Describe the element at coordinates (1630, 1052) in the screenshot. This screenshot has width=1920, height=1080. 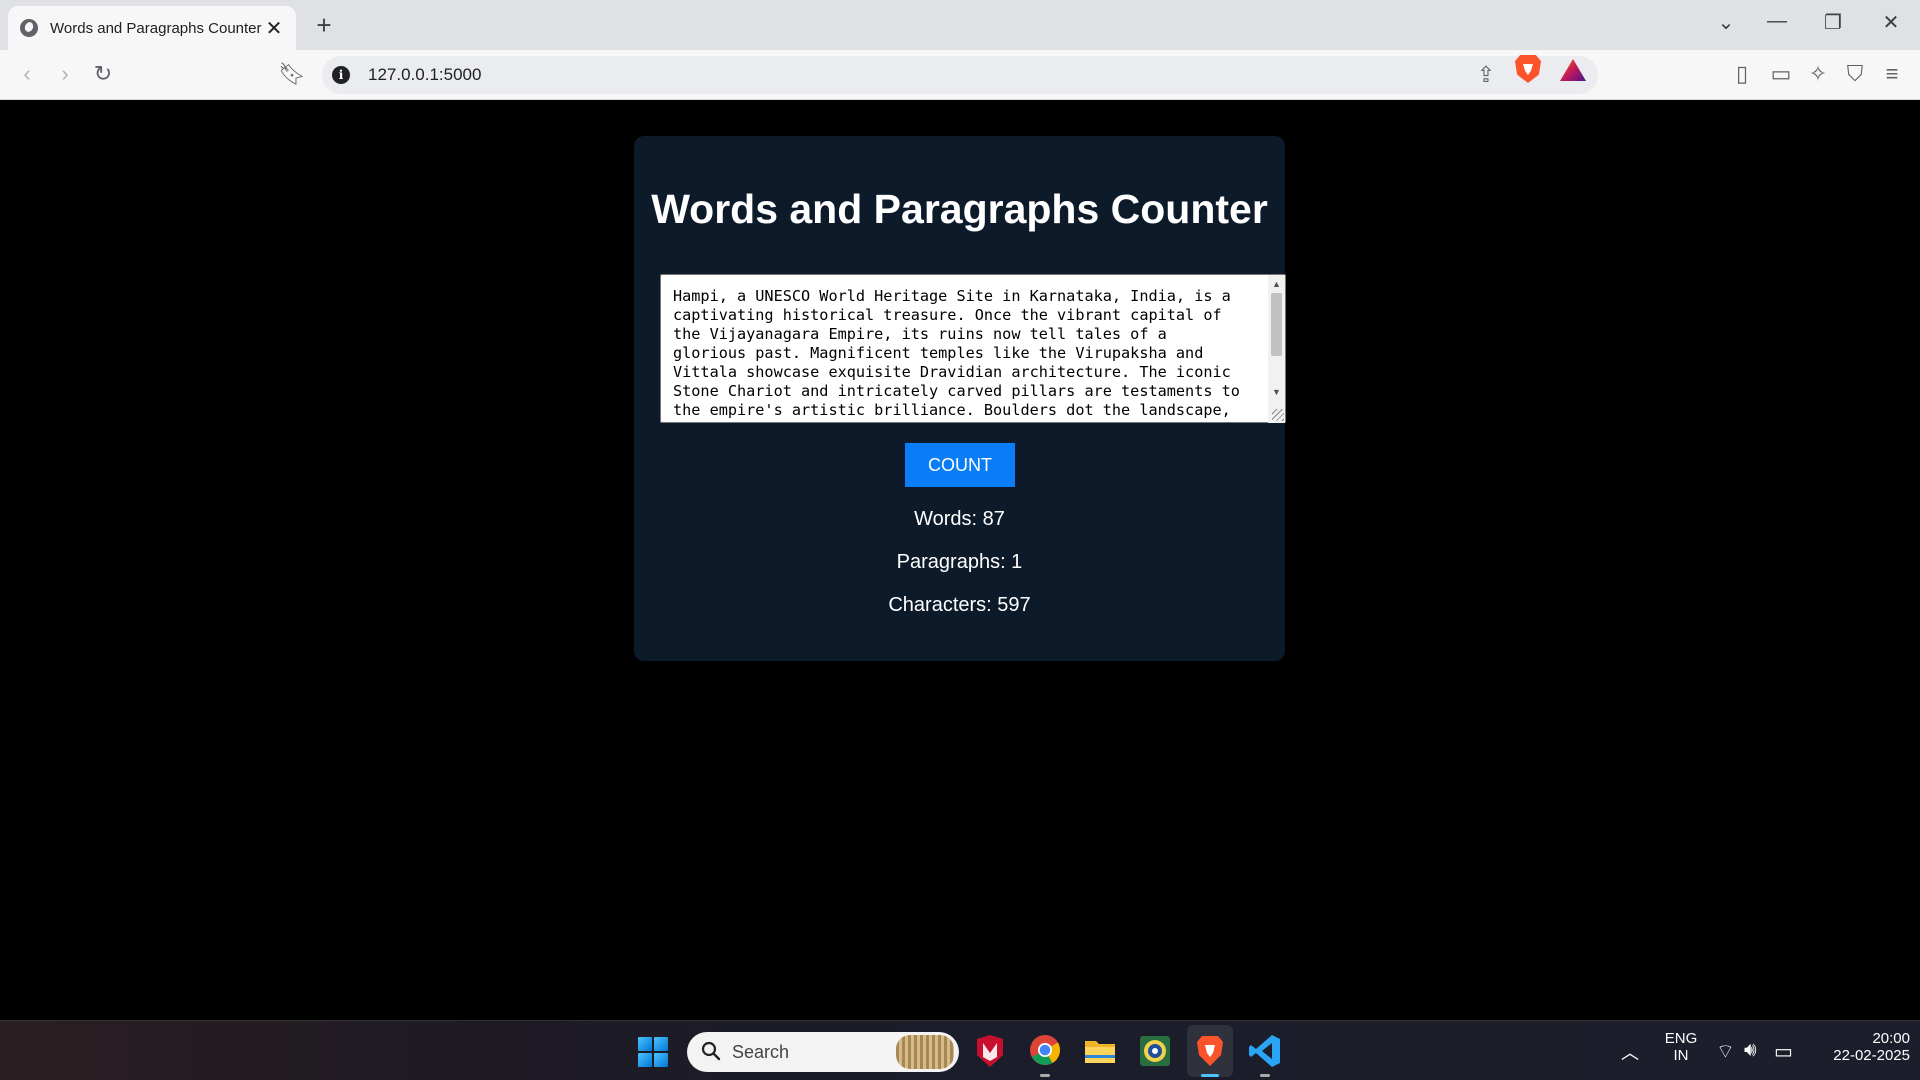
I see `chevron-up-icon: ︿` at that location.